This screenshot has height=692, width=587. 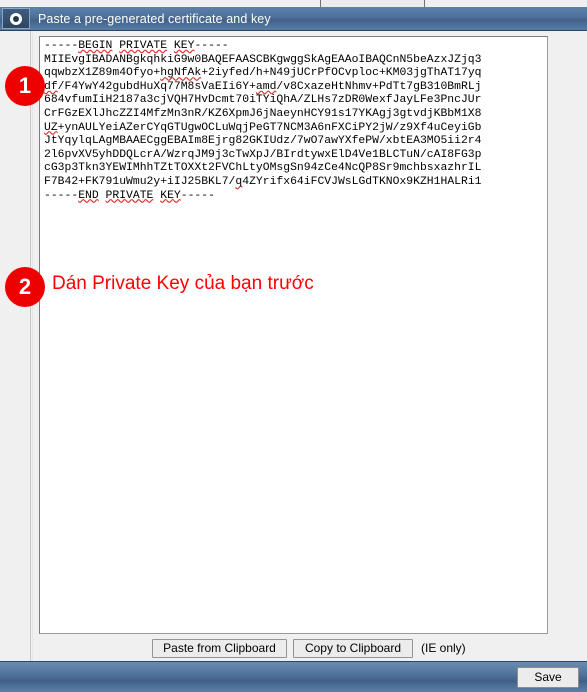 I want to click on ie-only-note: (IE only), so click(x=443, y=648).